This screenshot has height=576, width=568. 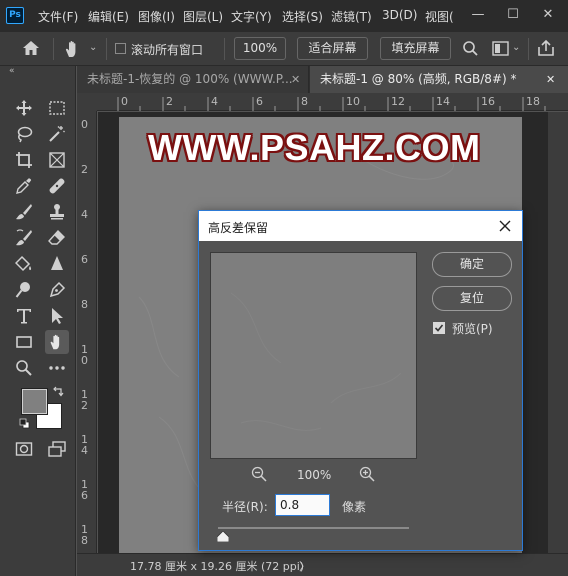 What do you see at coordinates (84, 445) in the screenshot?
I see `ruler-tick-label: 1 4` at bounding box center [84, 445].